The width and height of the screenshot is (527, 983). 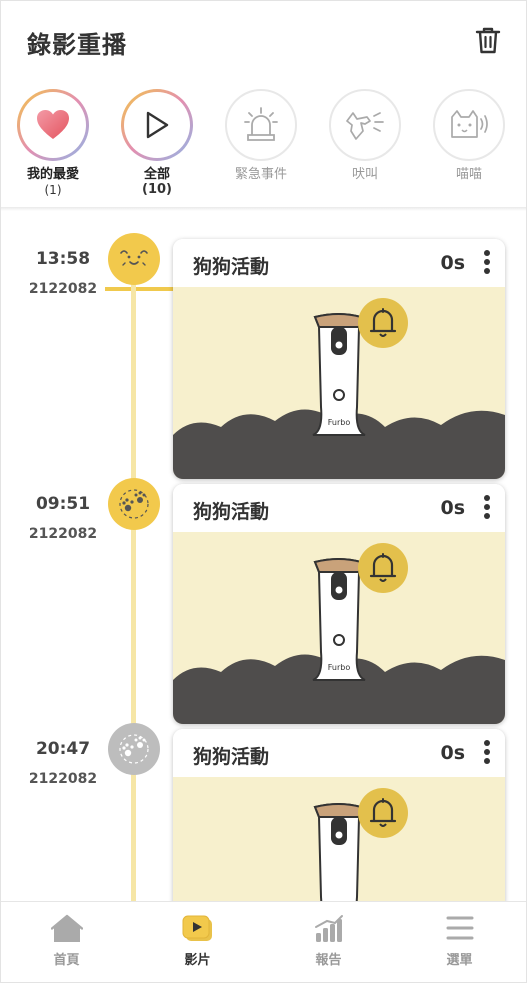 What do you see at coordinates (63, 504) in the screenshot?
I see `entry-time: 09:51` at bounding box center [63, 504].